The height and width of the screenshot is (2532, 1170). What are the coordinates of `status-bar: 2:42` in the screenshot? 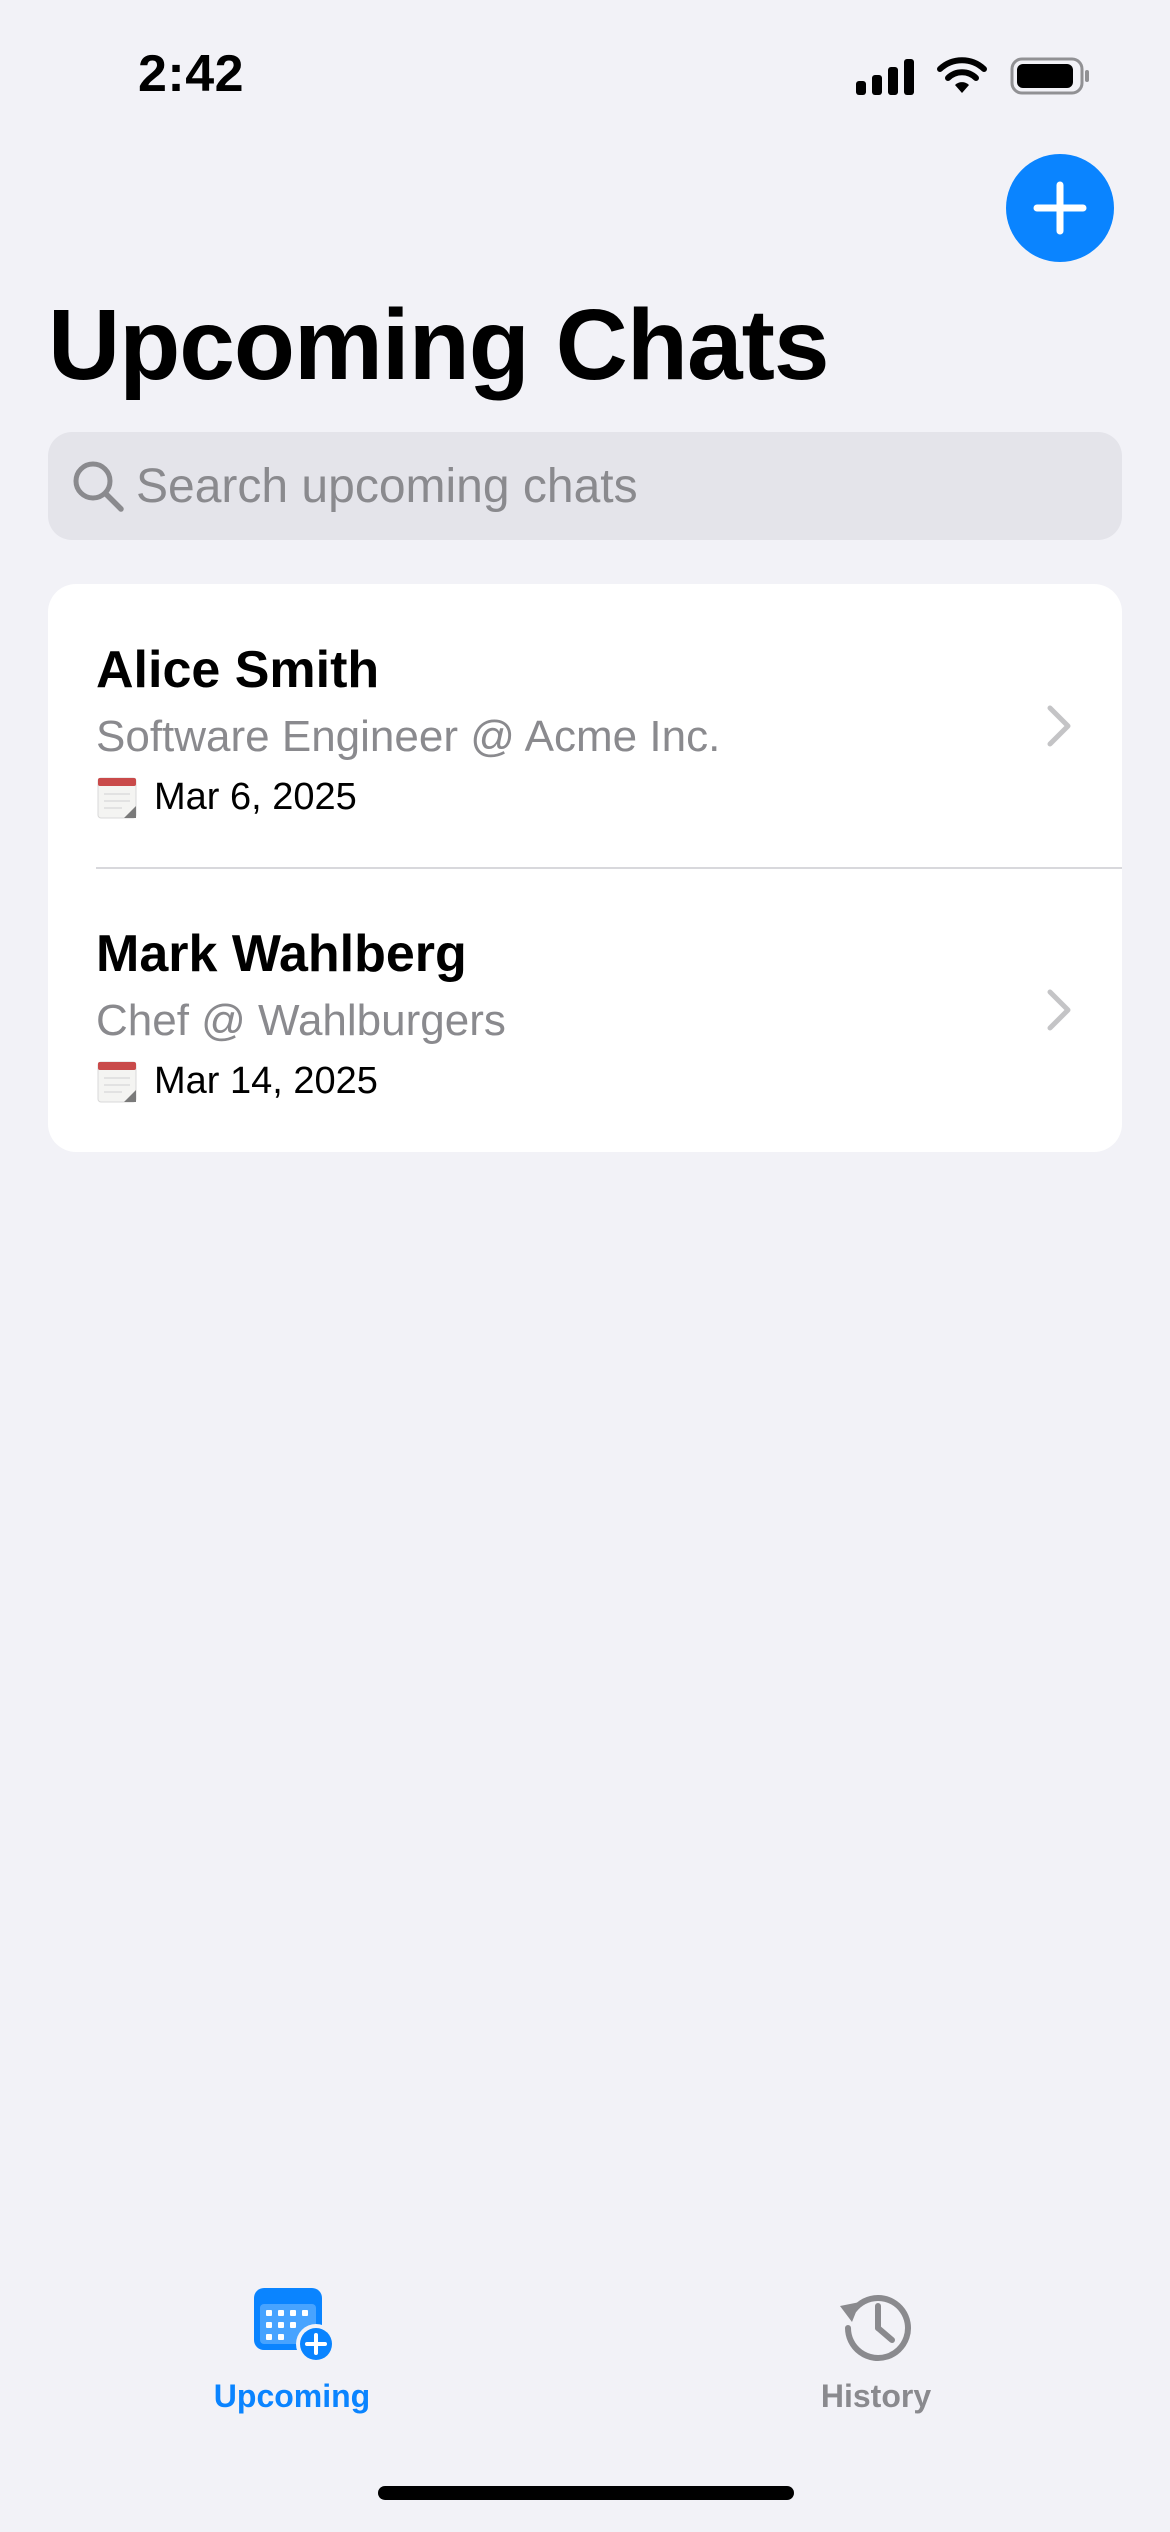 It's located at (585, 75).